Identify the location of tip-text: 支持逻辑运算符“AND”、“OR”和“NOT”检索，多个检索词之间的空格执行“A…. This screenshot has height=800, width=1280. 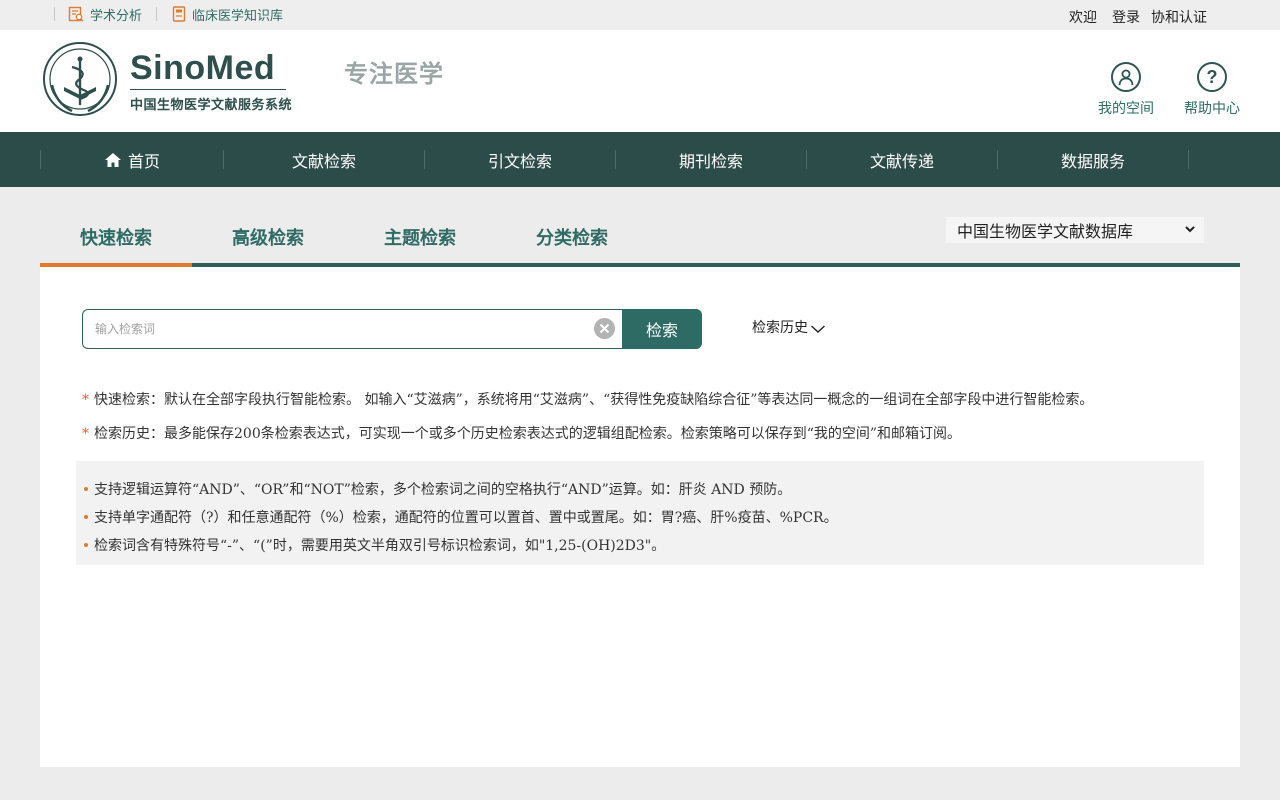
(443, 490).